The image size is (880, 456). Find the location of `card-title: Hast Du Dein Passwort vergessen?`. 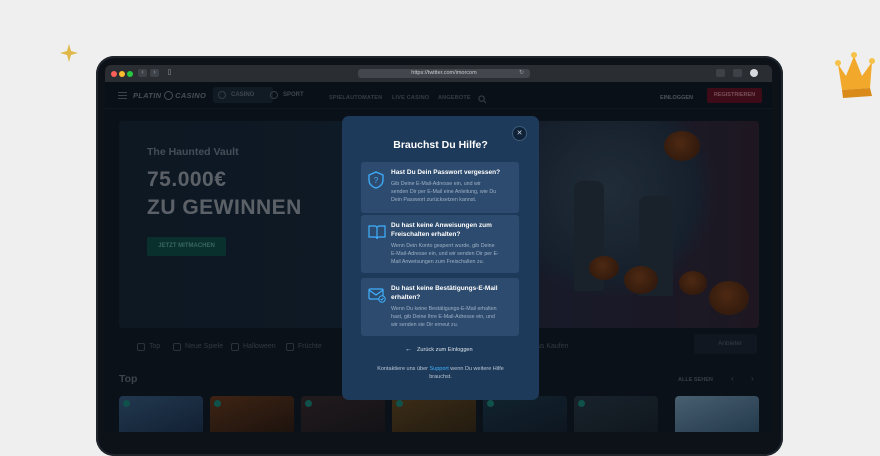

card-title: Hast Du Dein Passwort vergessen? is located at coordinates (446, 172).